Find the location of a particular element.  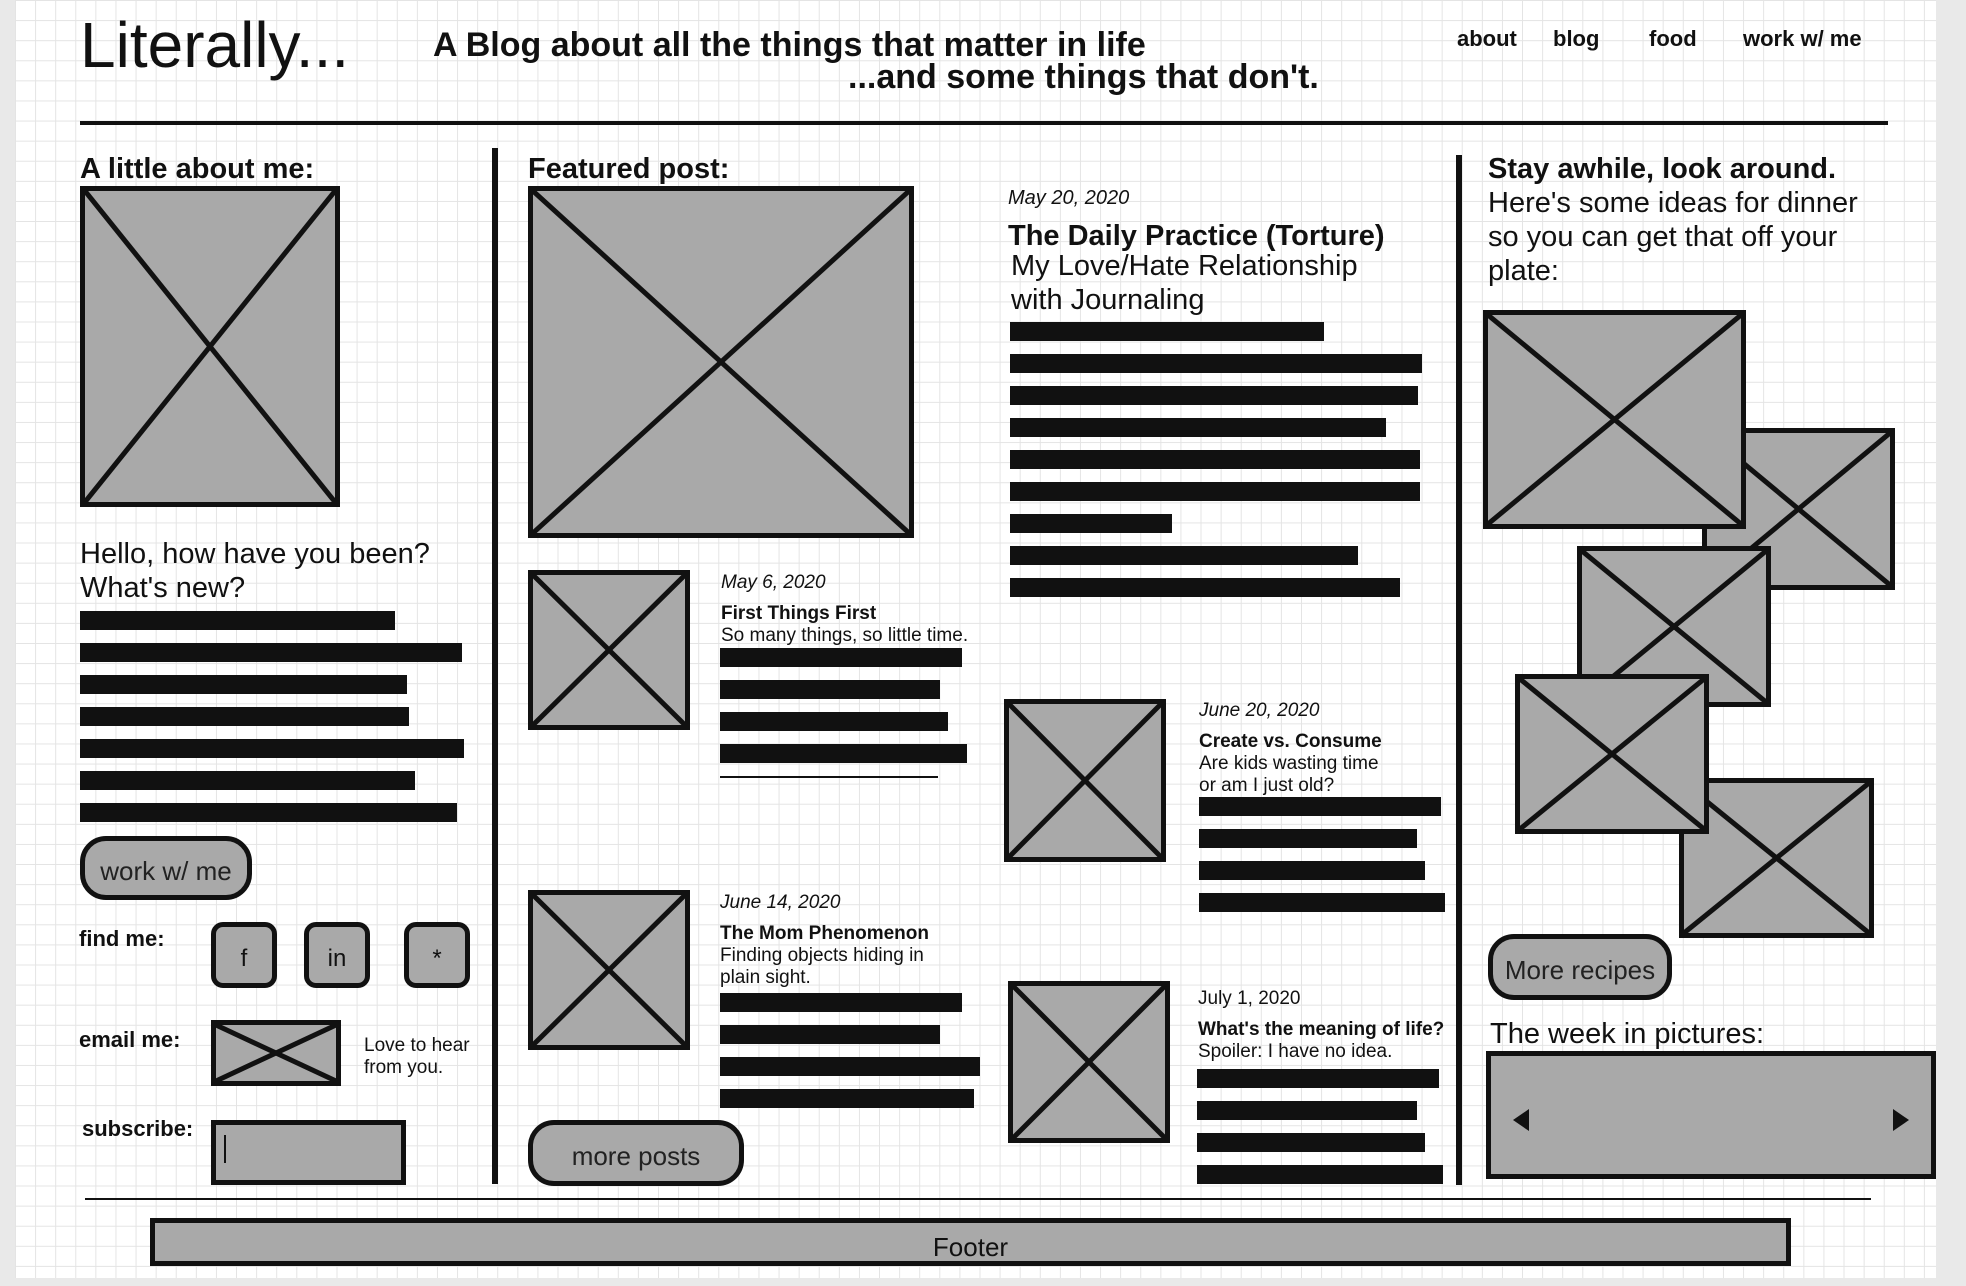

about-heading: A little about me: is located at coordinates (197, 169).